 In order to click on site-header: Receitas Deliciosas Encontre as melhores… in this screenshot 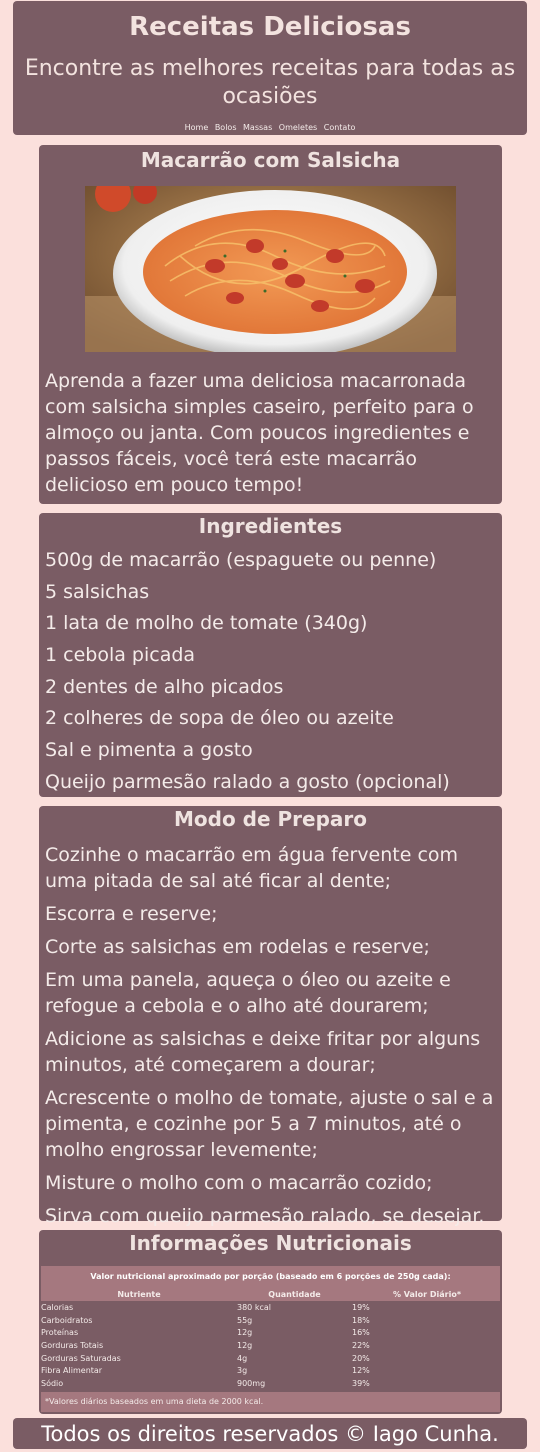, I will do `click(270, 68)`.